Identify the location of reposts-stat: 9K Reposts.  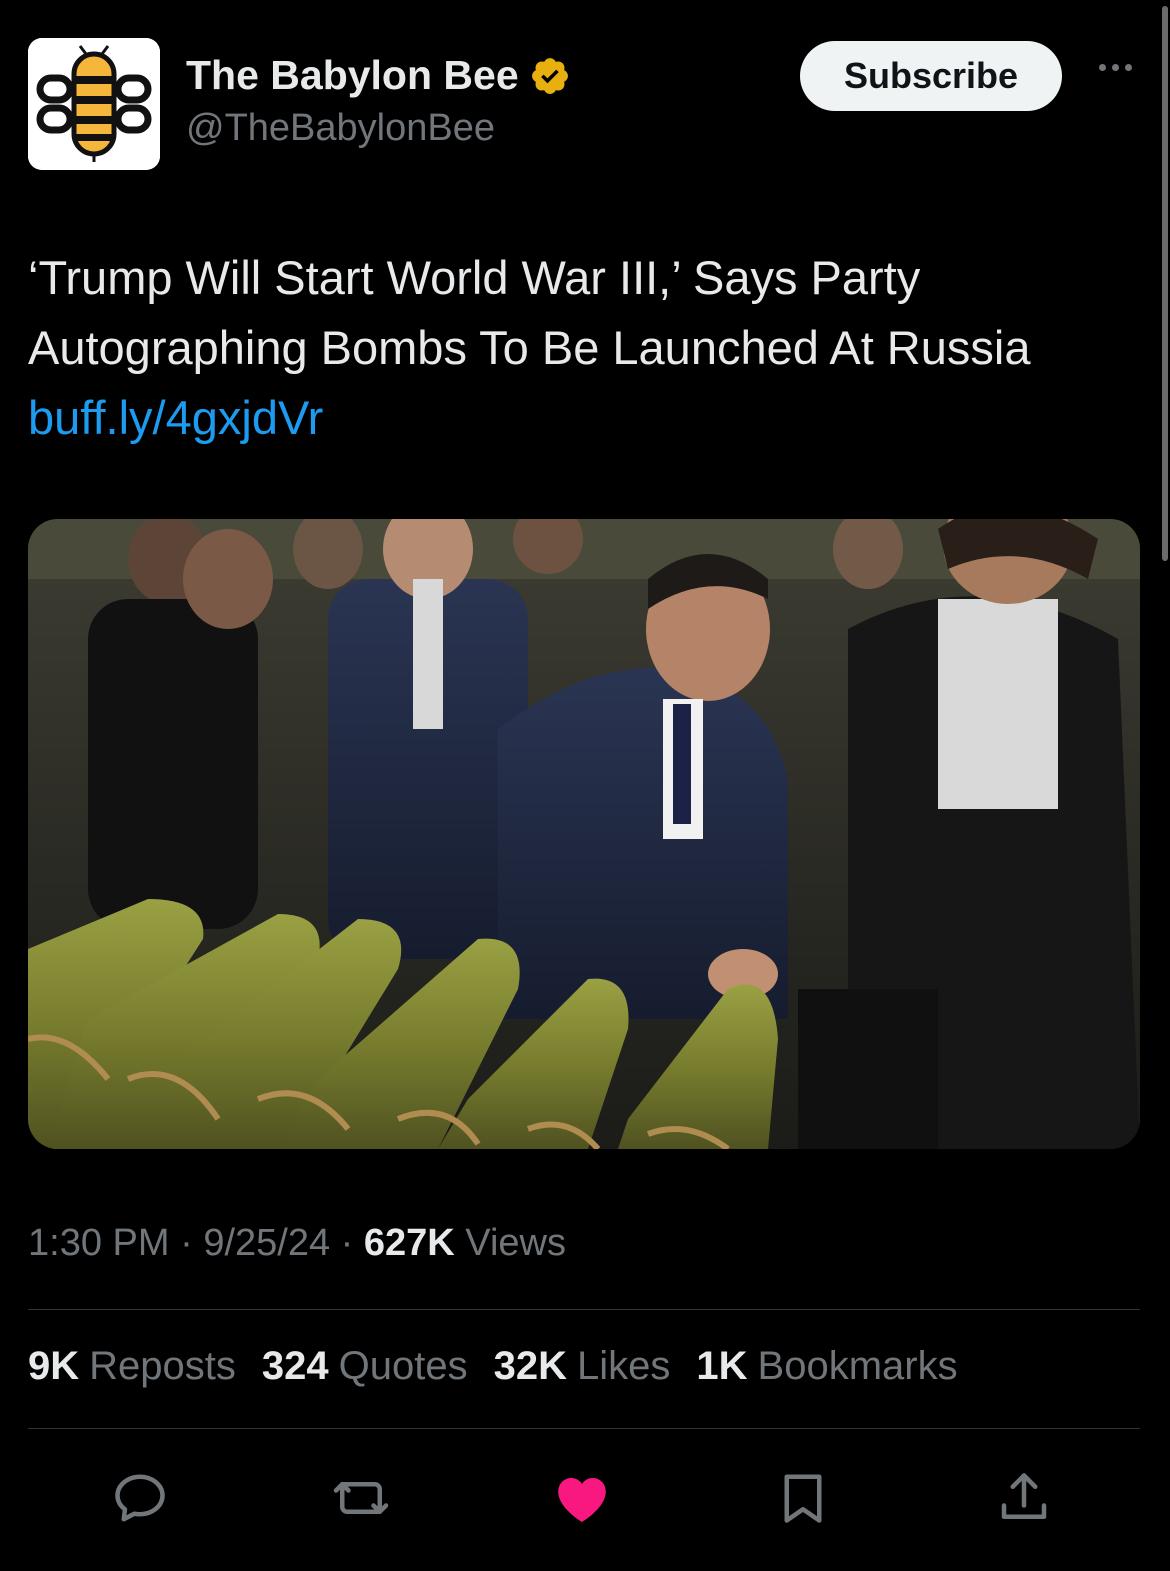
(132, 1366).